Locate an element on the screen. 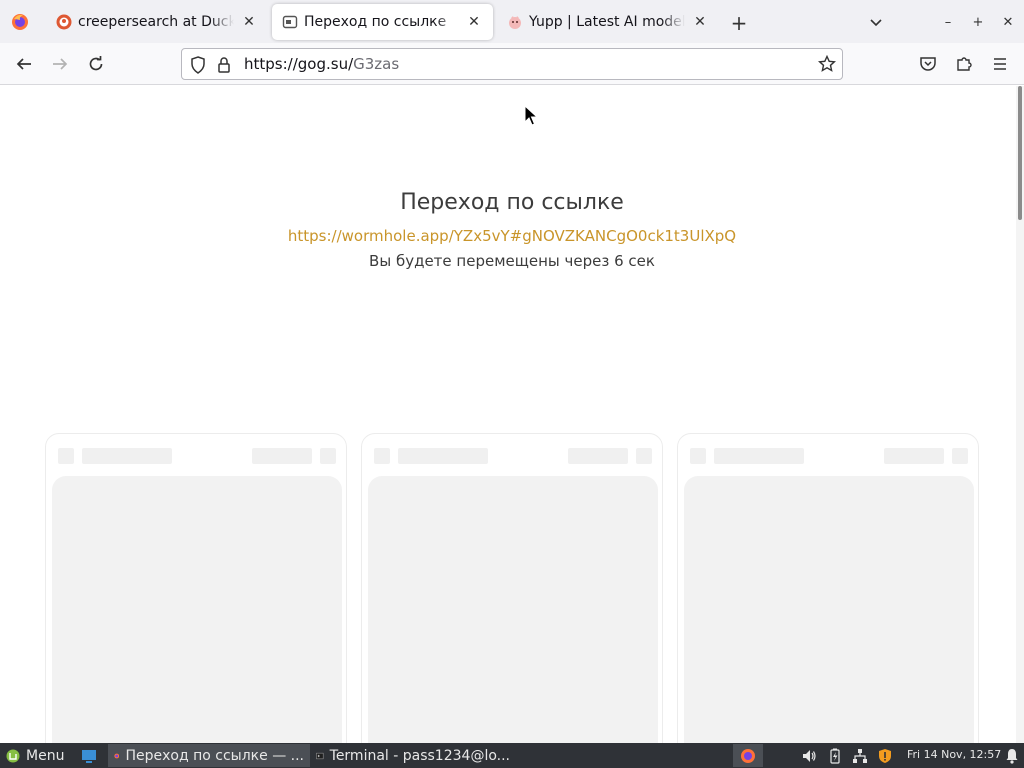 This screenshot has height=768, width=1024. menu-label: Menu is located at coordinates (45, 755).